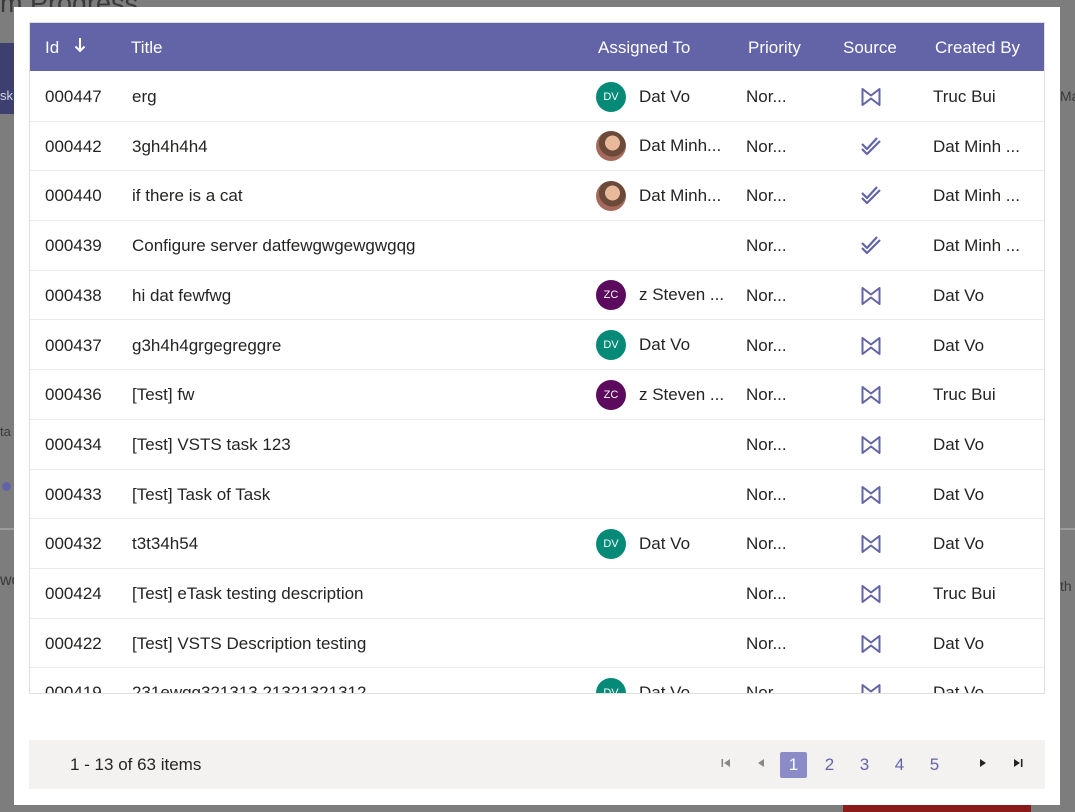 The width and height of the screenshot is (1075, 812). I want to click on avatar, so click(611, 146).